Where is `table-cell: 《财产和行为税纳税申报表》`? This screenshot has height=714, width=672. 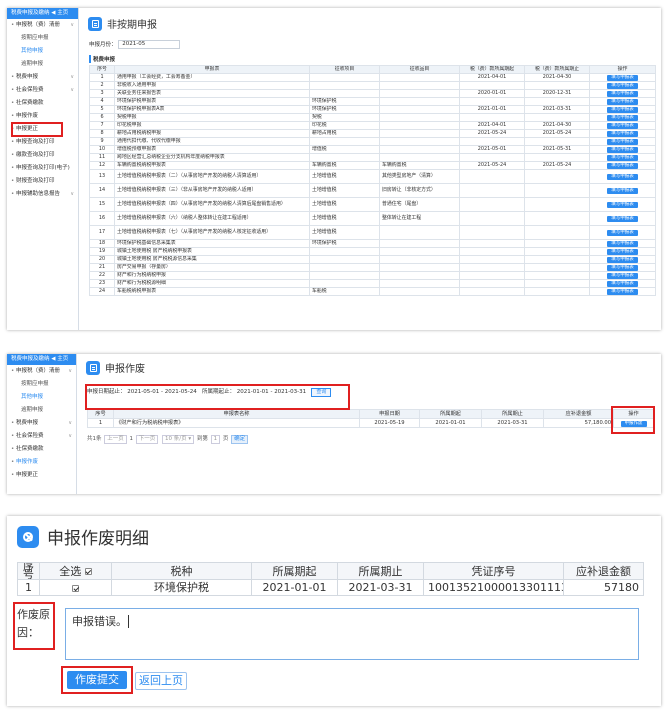
table-cell: 《财产和行为税纳税申报表》 is located at coordinates (236, 423).